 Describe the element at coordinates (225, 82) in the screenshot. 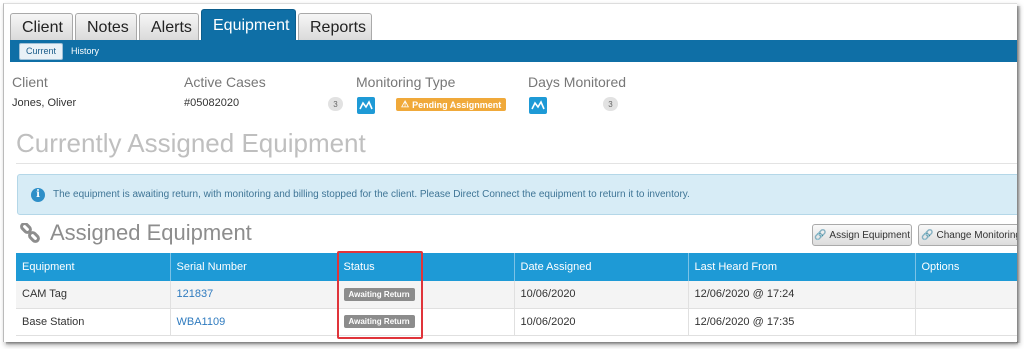

I see `active-cases-label: Active Cases` at that location.